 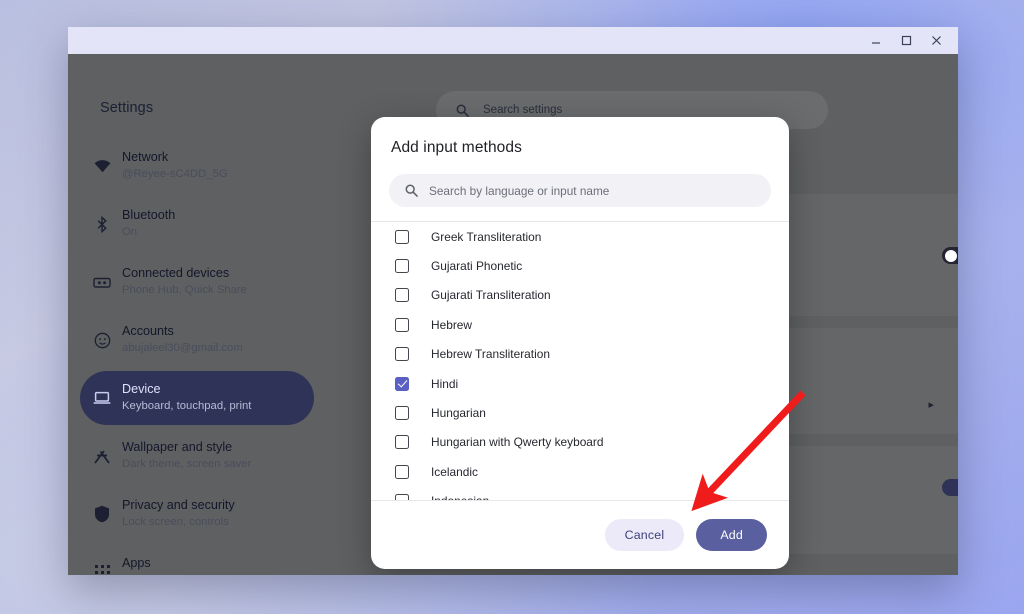 What do you see at coordinates (580, 354) in the screenshot?
I see `list-item: Hebrew Transliteration` at bounding box center [580, 354].